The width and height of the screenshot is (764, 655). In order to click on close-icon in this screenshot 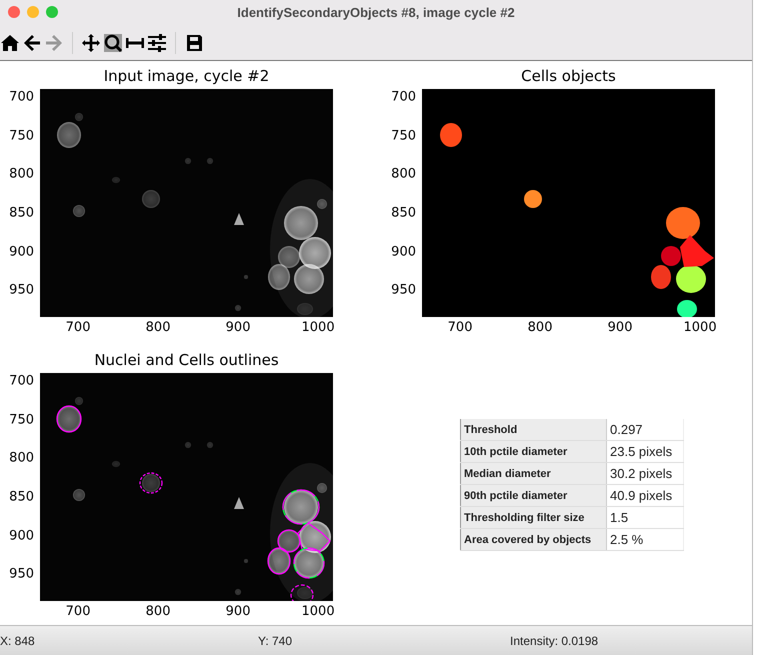, I will do `click(14, 12)`.